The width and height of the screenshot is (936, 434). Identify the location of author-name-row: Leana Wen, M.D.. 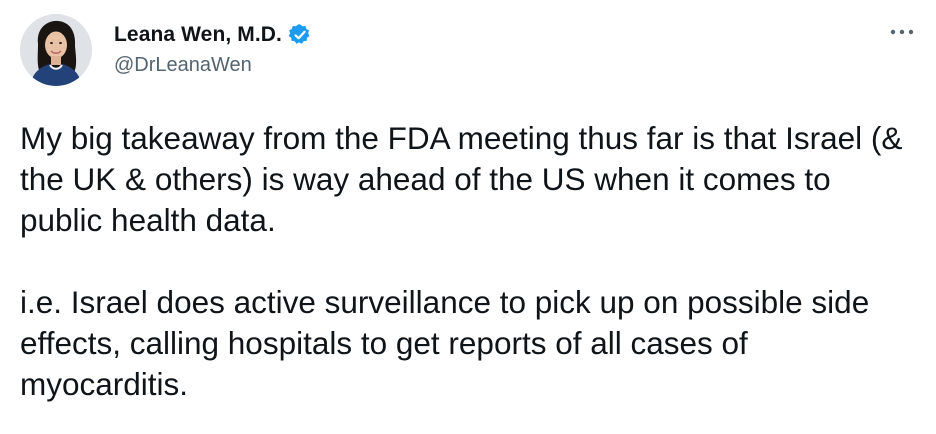
(213, 35).